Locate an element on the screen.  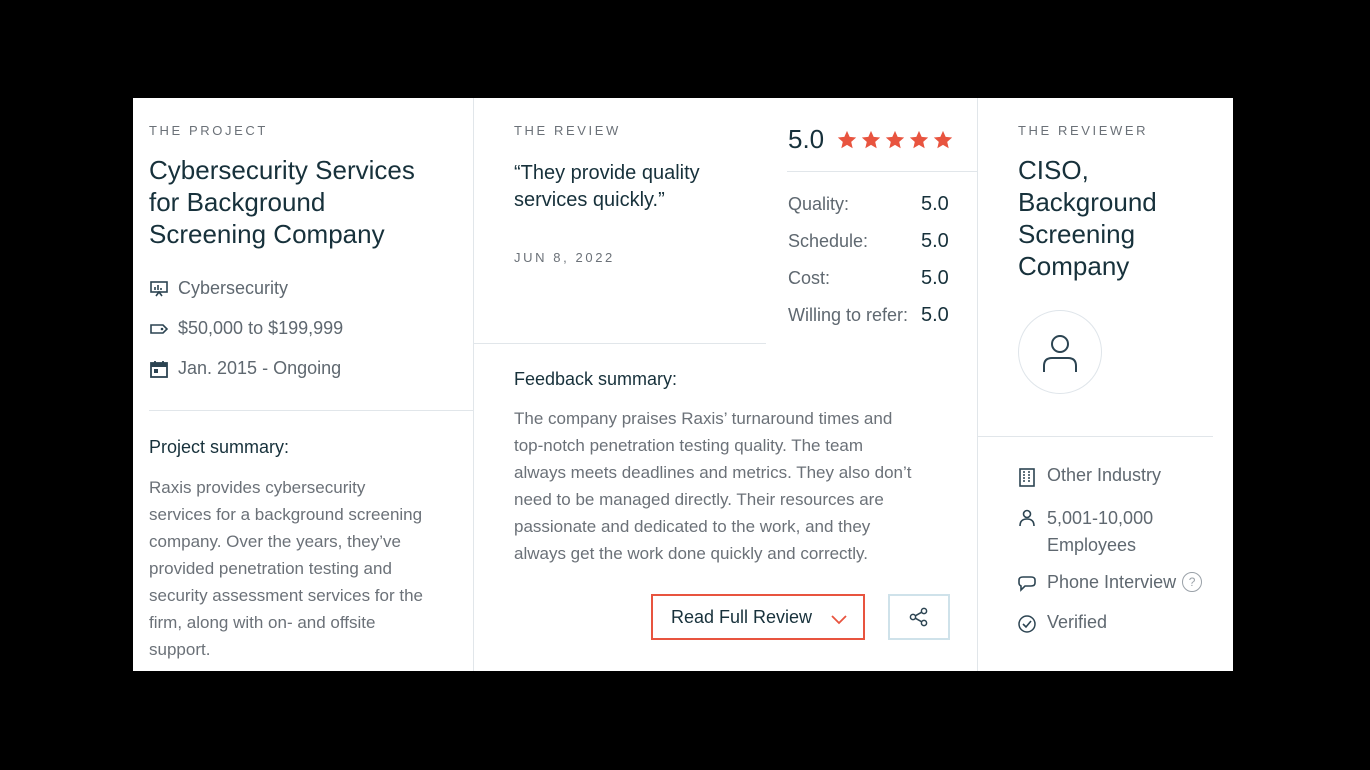
summary-line: provided penetration testing and is located at coordinates (270, 568).